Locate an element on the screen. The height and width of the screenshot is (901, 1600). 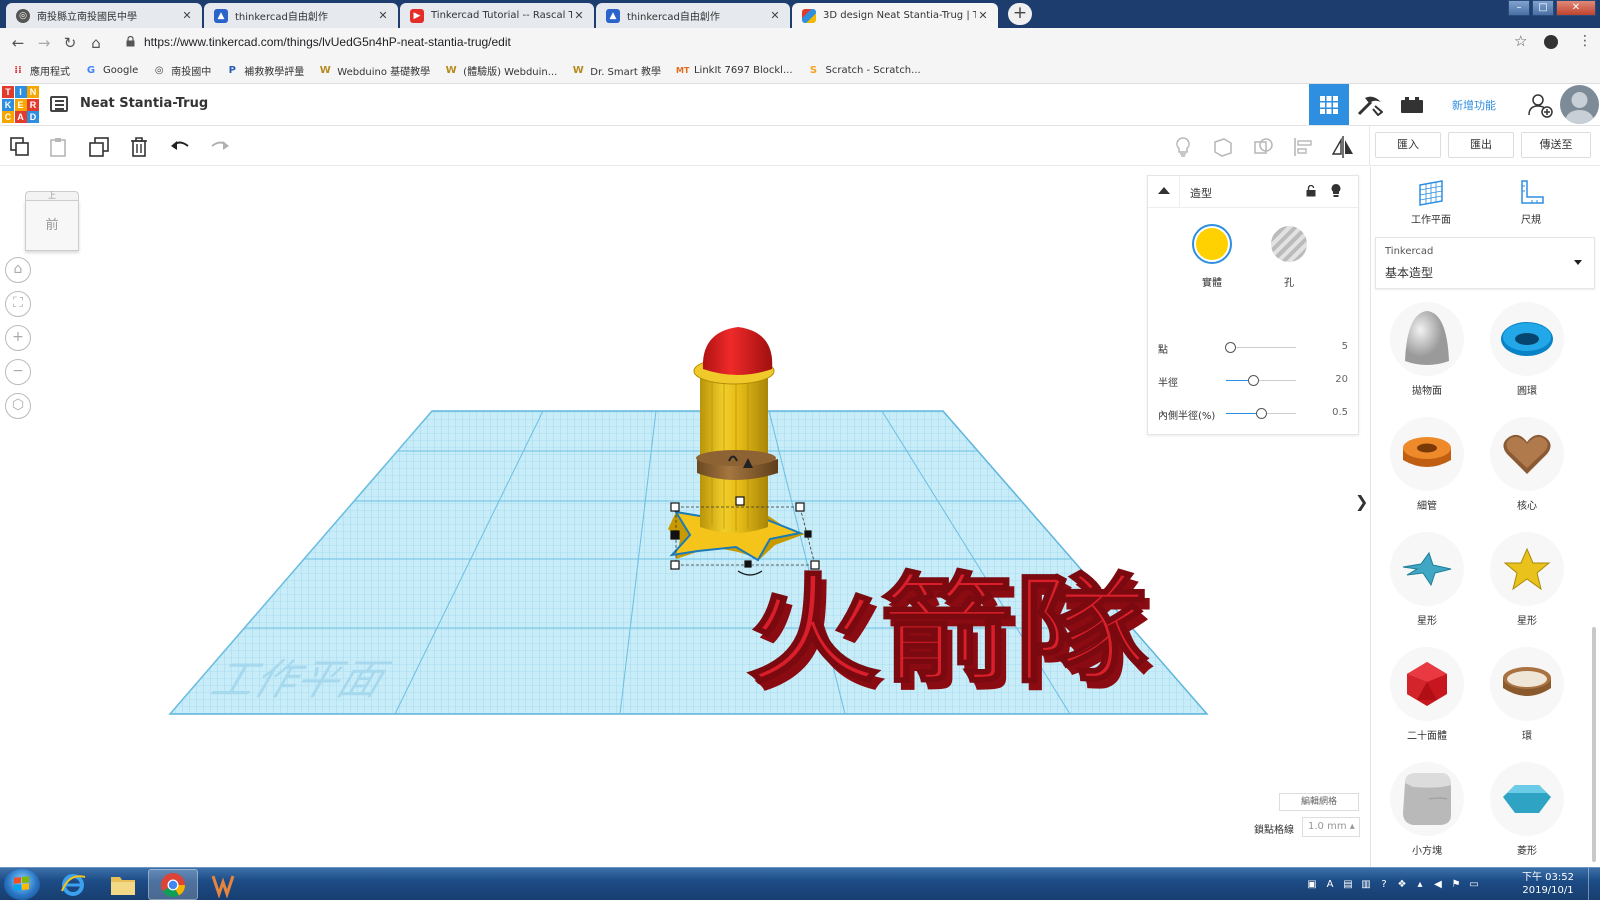
shape-library-select: Tinkercad 基本造型 is located at coordinates (1485, 263).